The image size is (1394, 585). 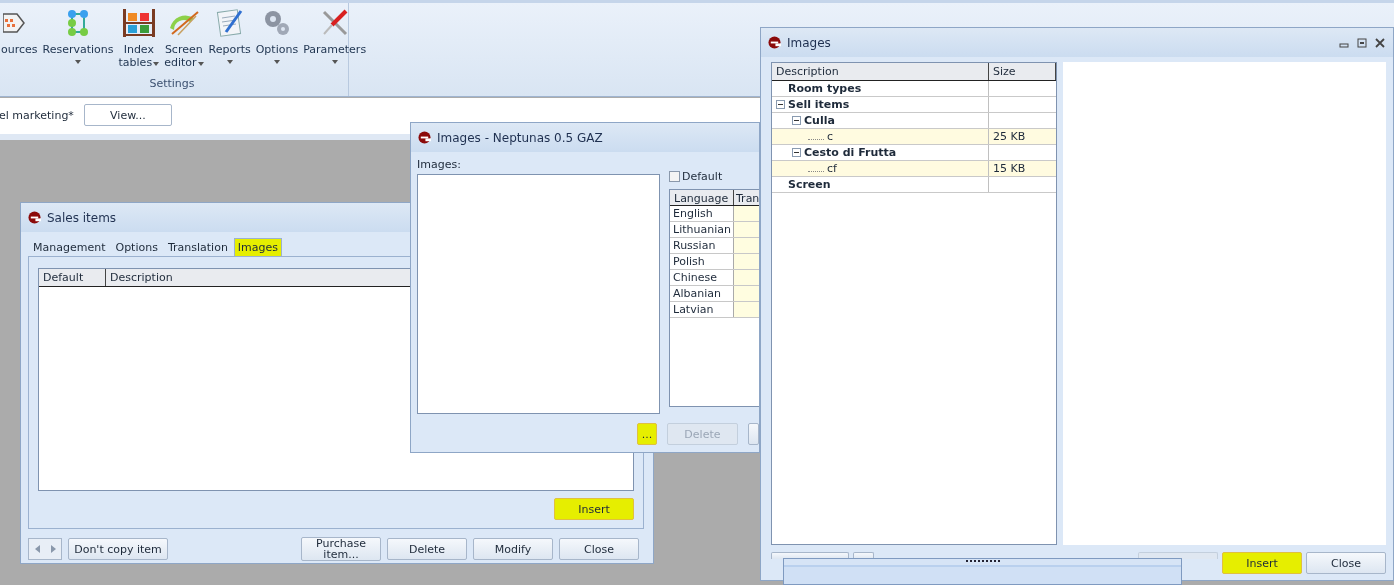 I want to click on ribbon-button: Index tables, so click(x=139, y=36).